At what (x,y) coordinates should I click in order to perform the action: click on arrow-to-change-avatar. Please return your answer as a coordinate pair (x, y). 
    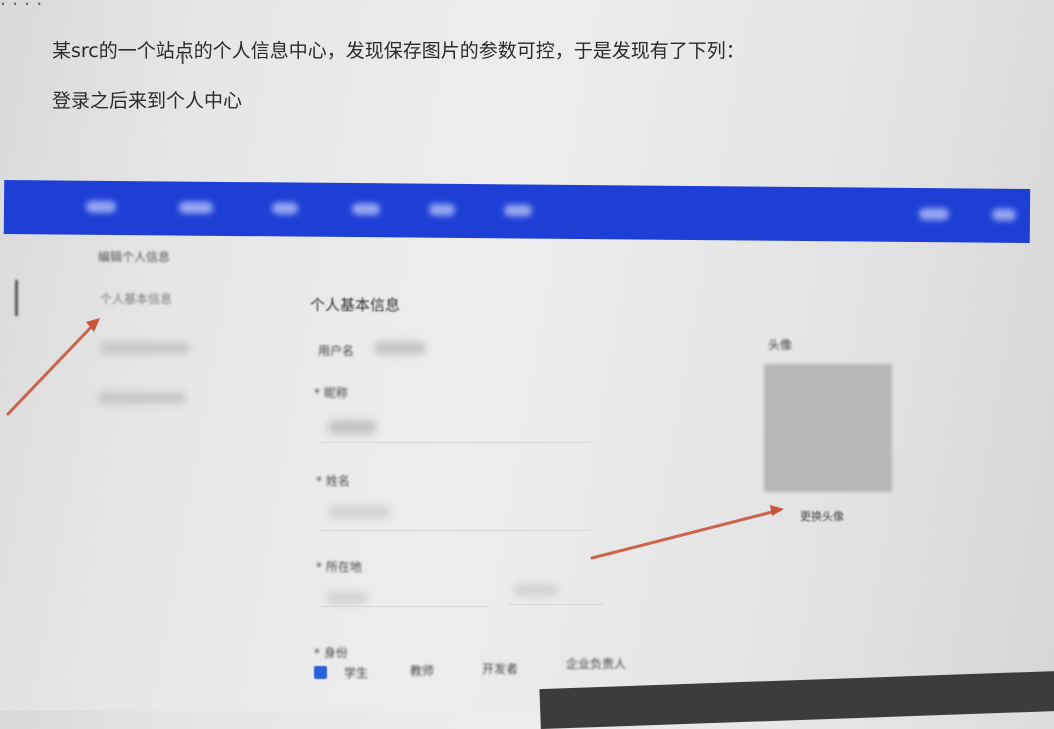
    Looking at the image, I should click on (686, 534).